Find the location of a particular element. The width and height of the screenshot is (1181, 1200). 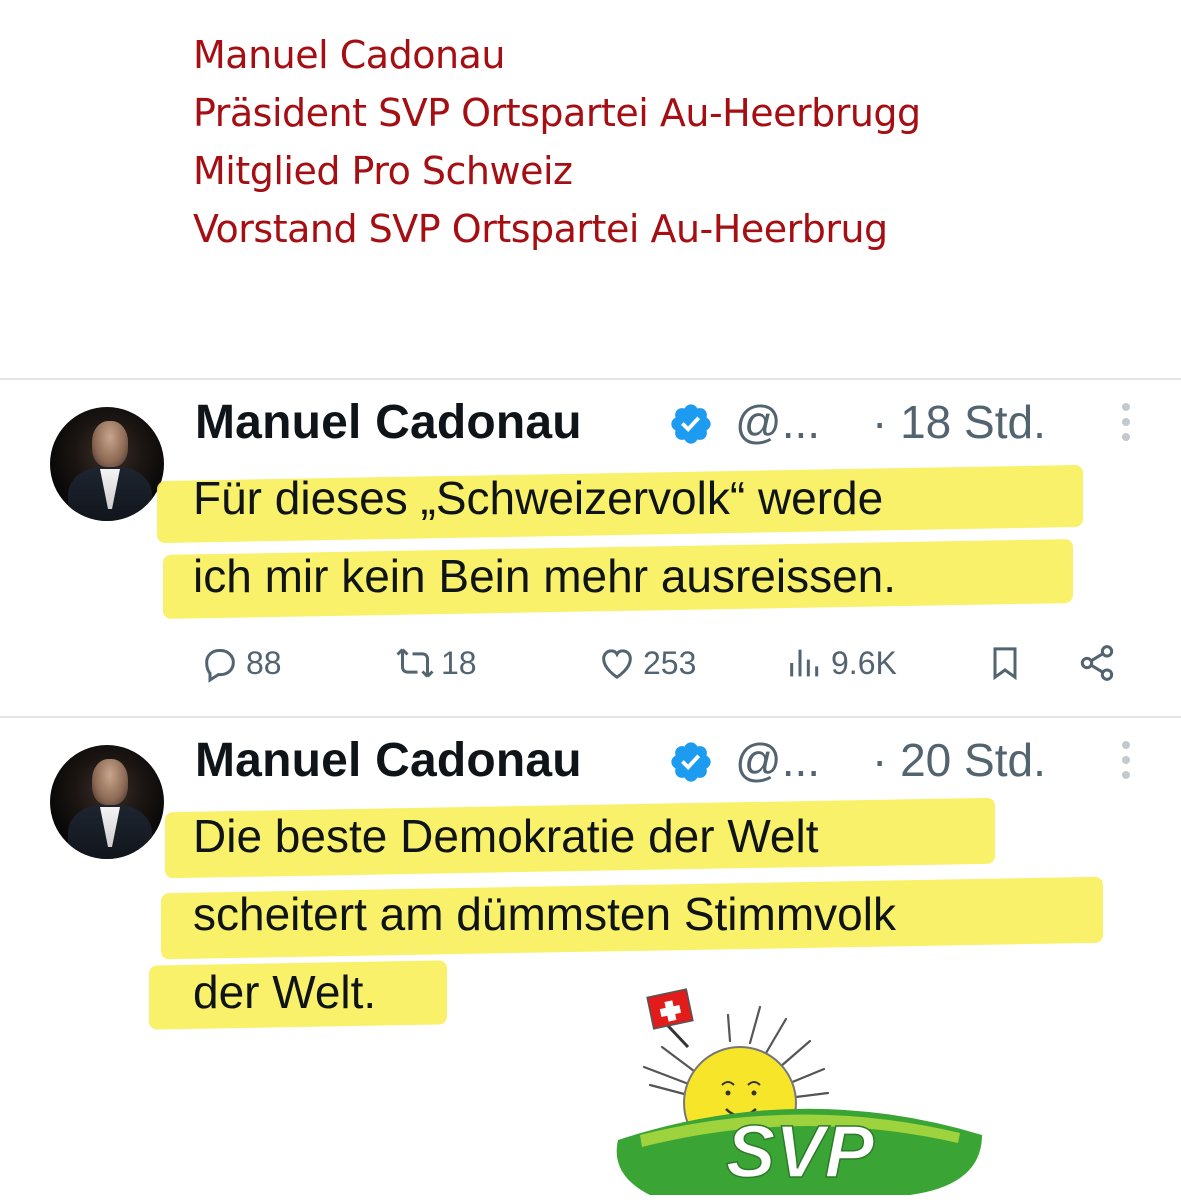

reply-count: 88 is located at coordinates (264, 662).